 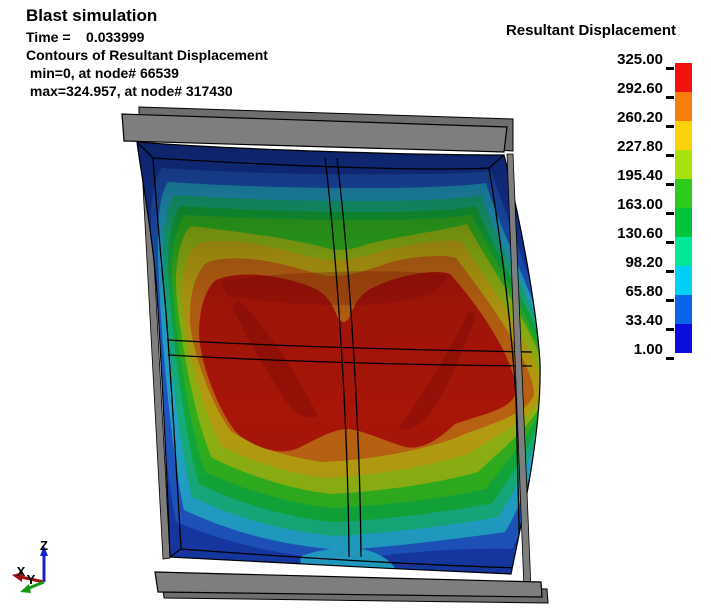 What do you see at coordinates (44, 545) in the screenshot?
I see `z-axis-label: Z` at bounding box center [44, 545].